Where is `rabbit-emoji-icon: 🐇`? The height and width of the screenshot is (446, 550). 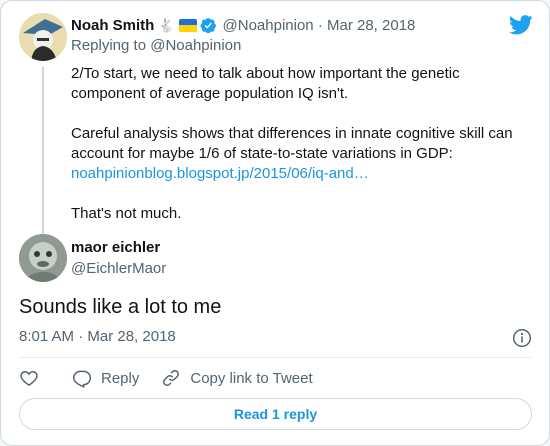
rabbit-emoji-icon: 🐇 is located at coordinates (166, 25).